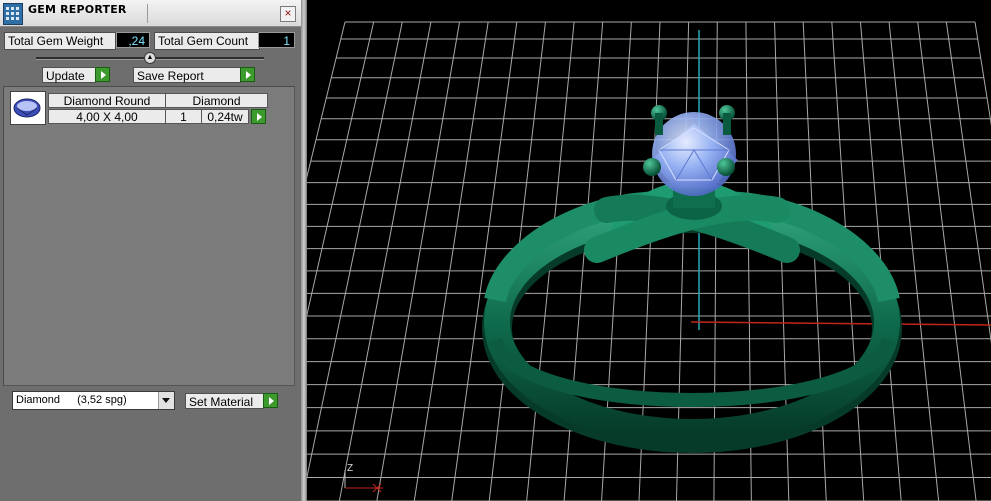 Image resolution: width=991 pixels, height=501 pixels. Describe the element at coordinates (207, 41) in the screenshot. I see `total-gem-count-label: Total Gem Count` at that location.